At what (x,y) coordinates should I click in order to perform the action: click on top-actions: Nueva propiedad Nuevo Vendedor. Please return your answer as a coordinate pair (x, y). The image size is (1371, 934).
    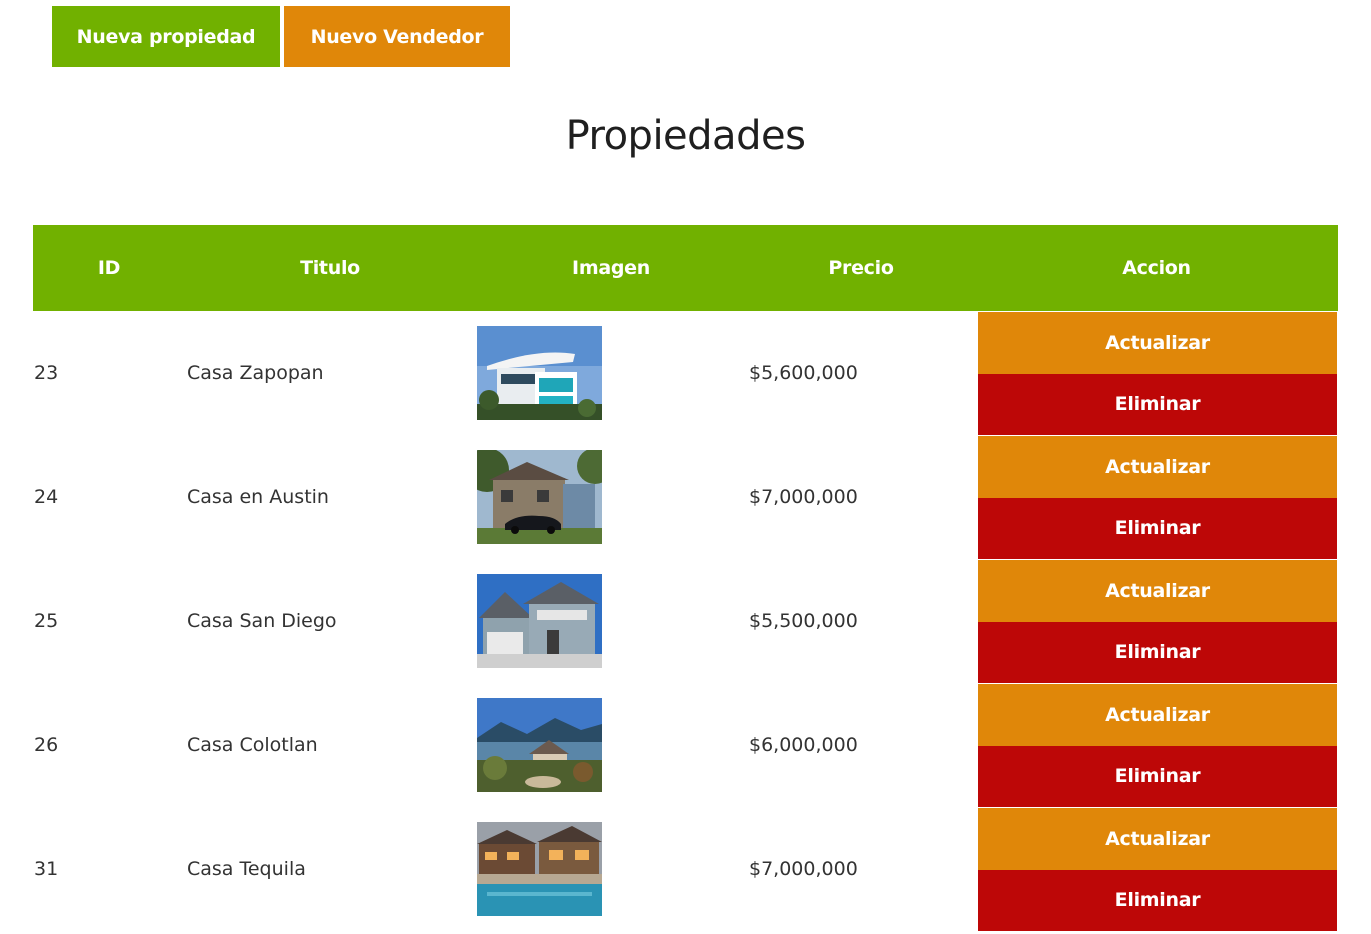
    Looking at the image, I should click on (281, 36).